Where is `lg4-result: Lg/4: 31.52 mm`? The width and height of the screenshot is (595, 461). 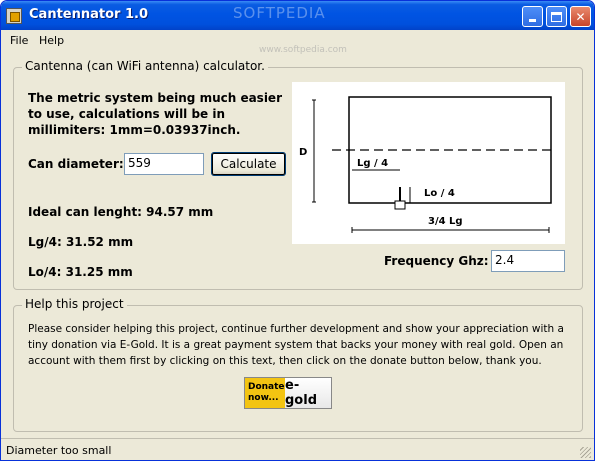 lg4-result: Lg/4: 31.52 mm is located at coordinates (81, 242).